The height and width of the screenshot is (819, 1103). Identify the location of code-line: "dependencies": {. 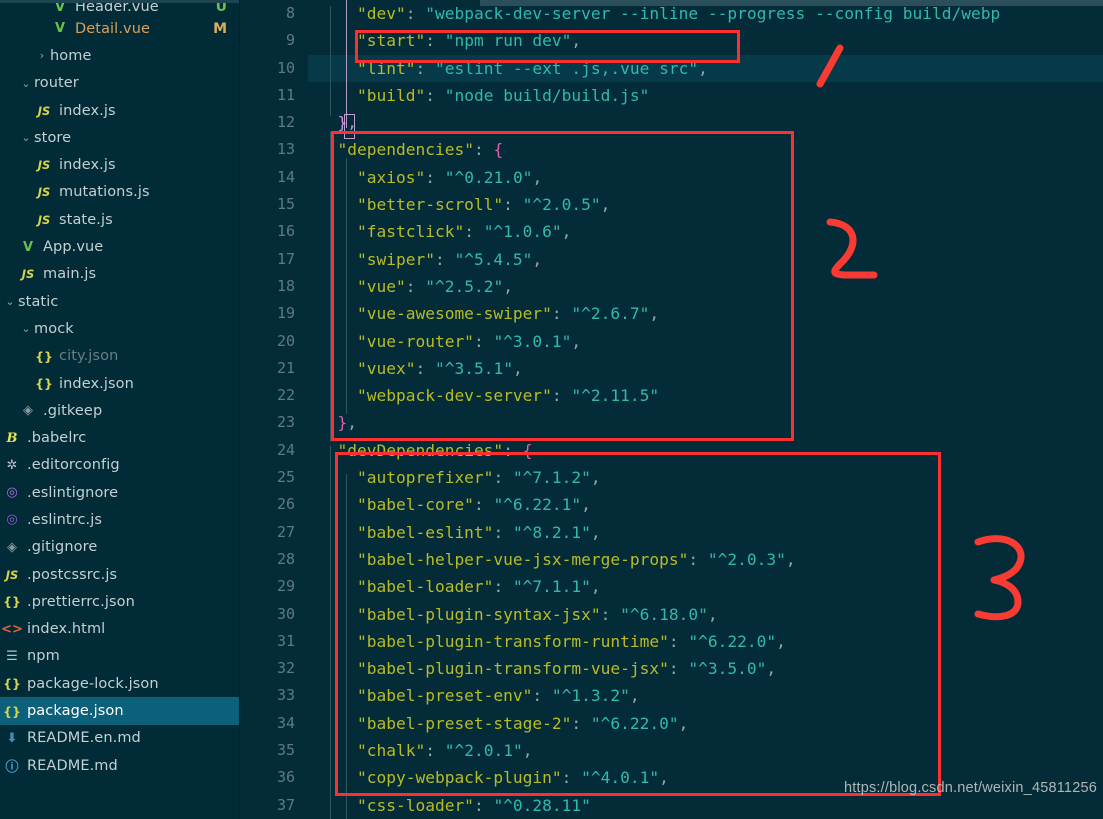
(705, 149).